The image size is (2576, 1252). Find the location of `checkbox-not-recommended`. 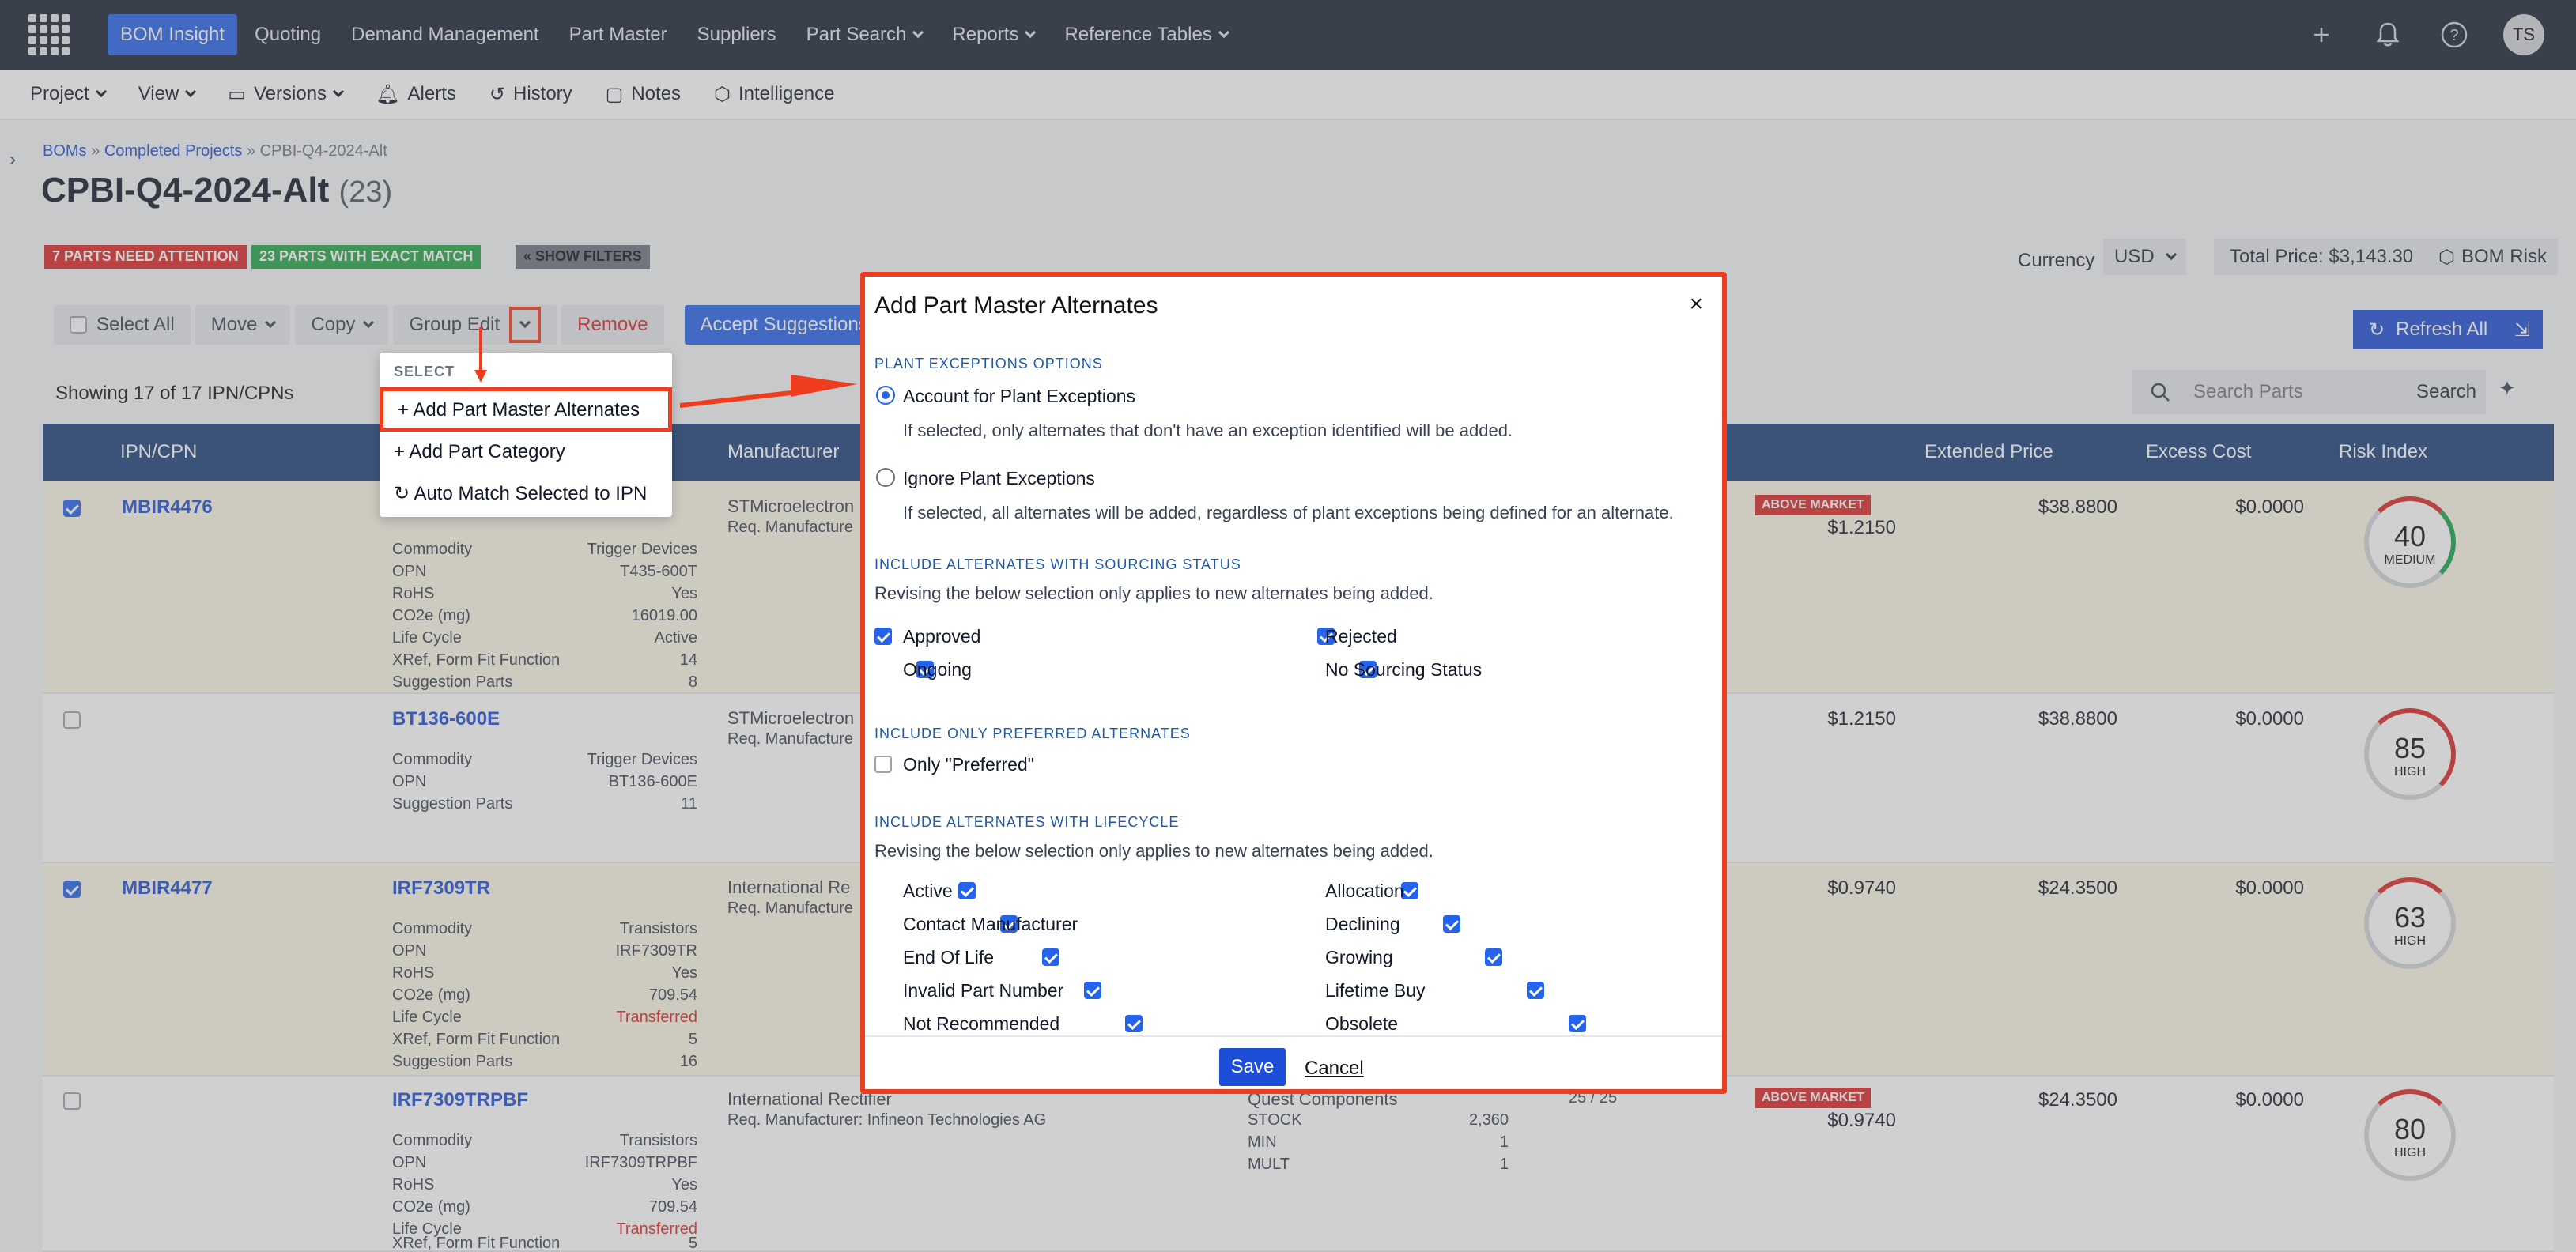

checkbox-not-recommended is located at coordinates (1134, 1023).